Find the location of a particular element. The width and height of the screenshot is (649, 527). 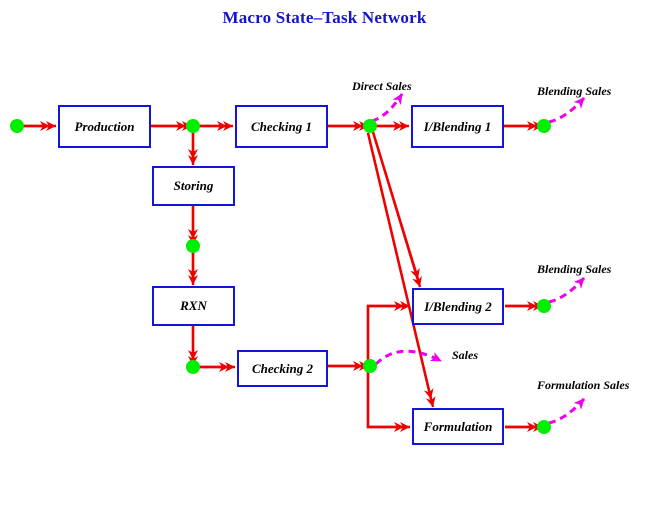

task-box-iblending2: I/Blending 2 is located at coordinates (458, 306).